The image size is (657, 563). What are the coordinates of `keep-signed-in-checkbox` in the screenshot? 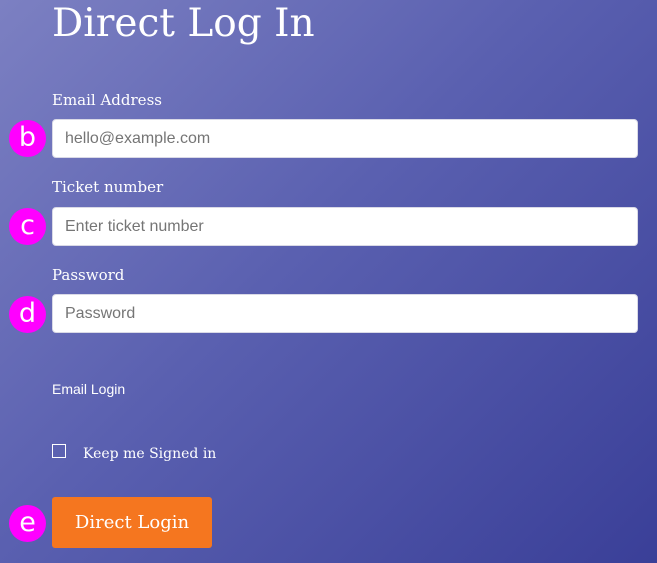 It's located at (59, 451).